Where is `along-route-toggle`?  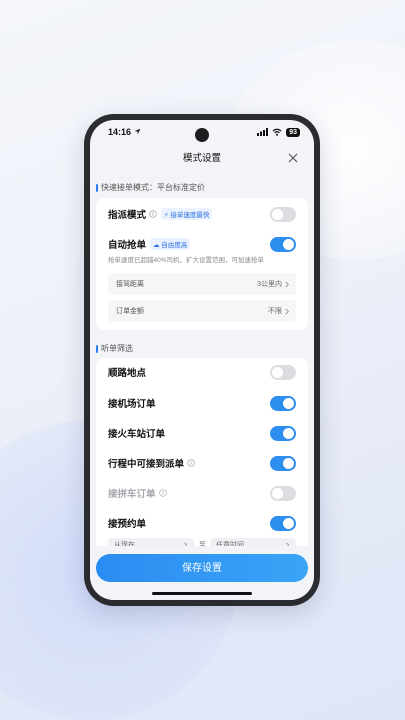
along-route-toggle is located at coordinates (283, 372).